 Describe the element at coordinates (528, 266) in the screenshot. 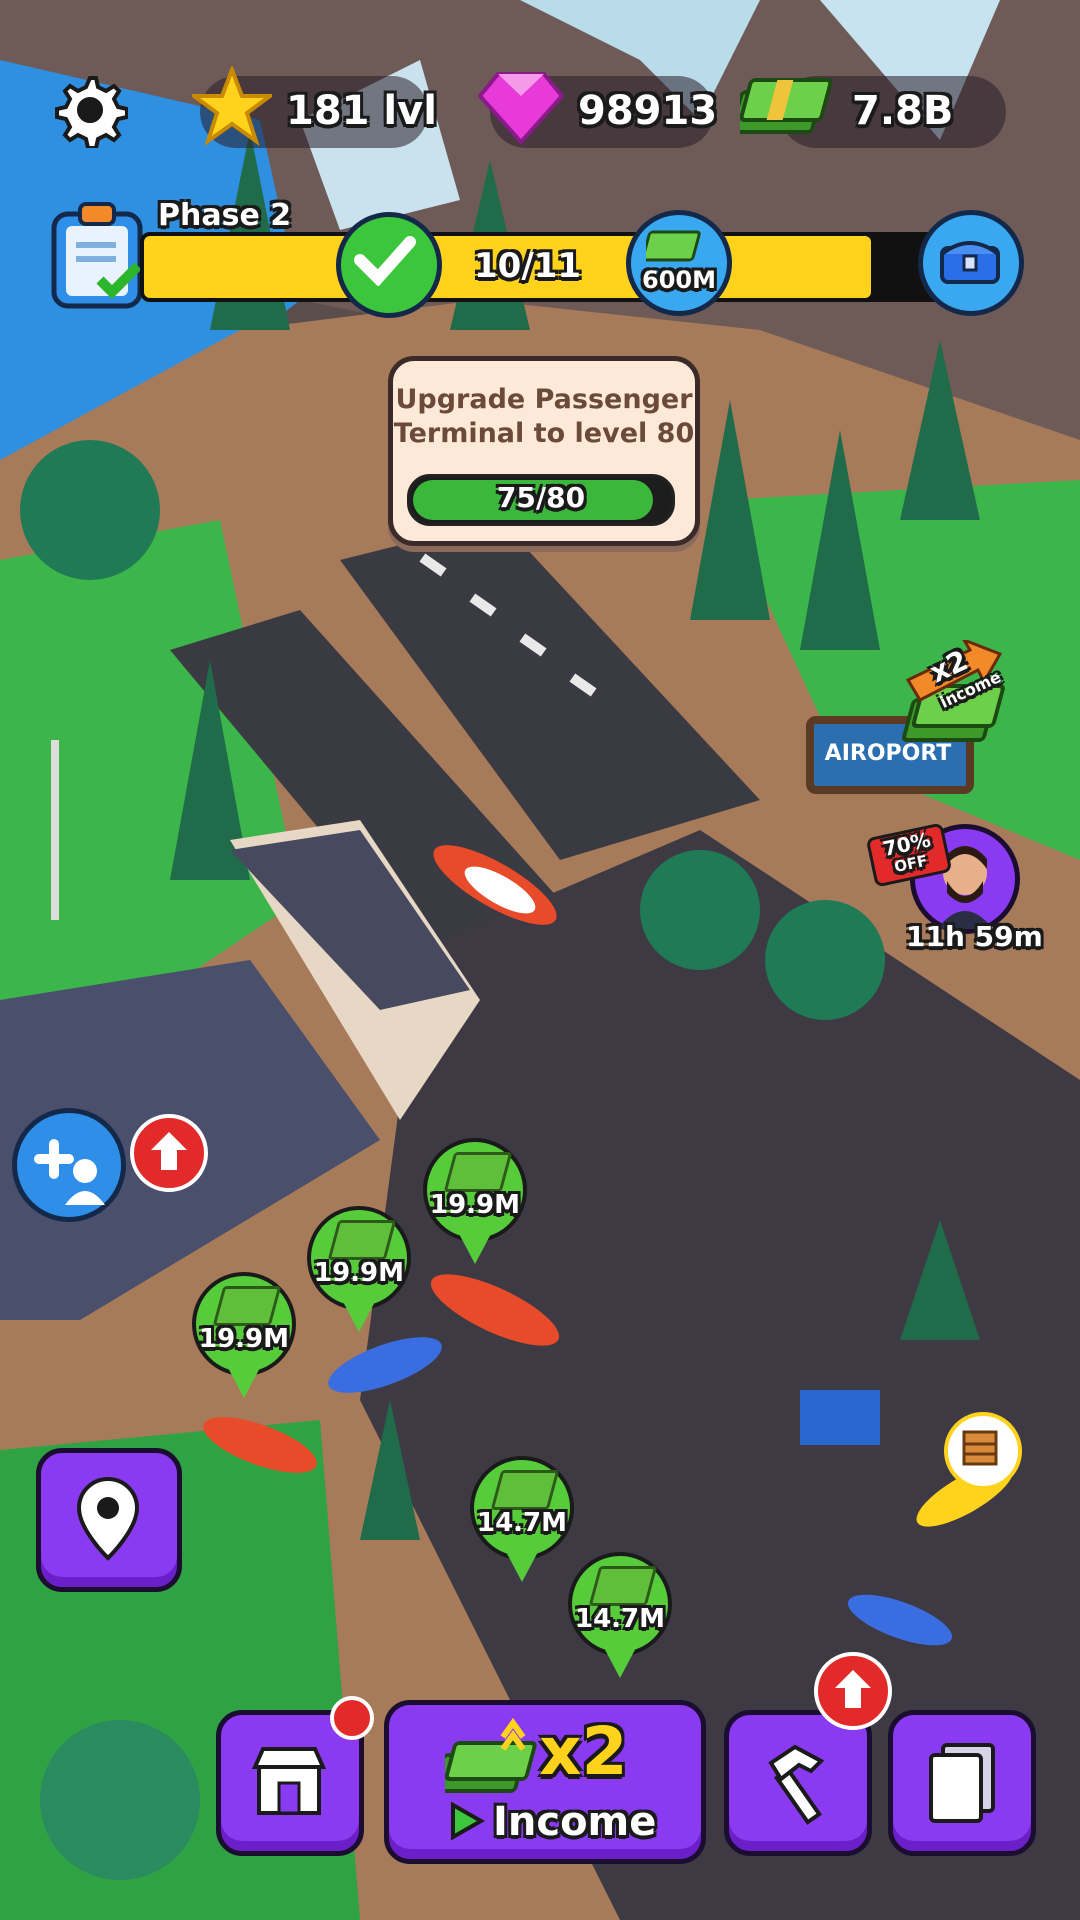

I see `phase-progress-text: 10/11` at that location.